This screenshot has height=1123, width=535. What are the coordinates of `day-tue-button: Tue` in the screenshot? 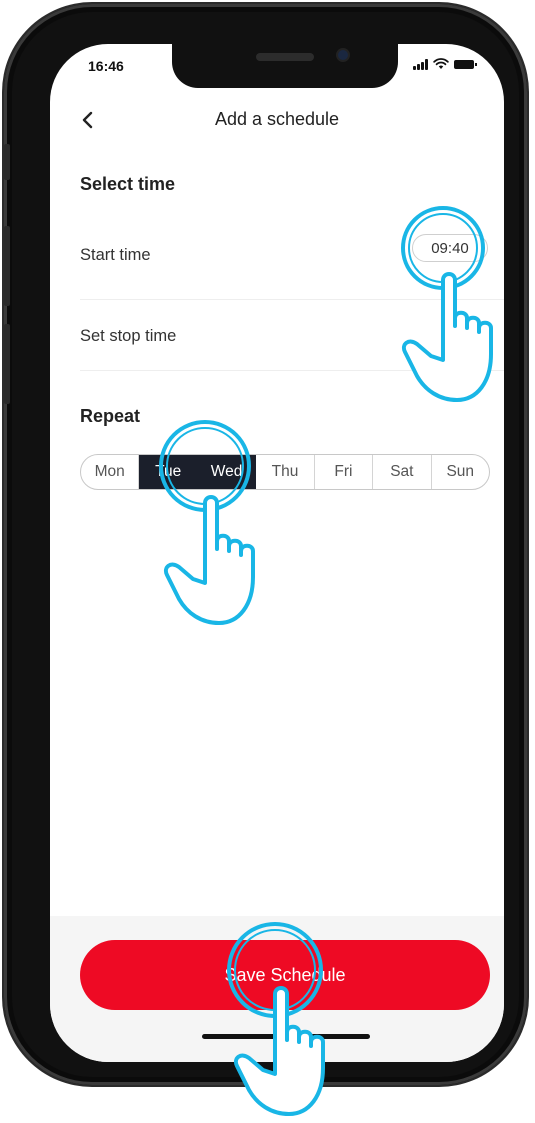 It's located at (168, 472).